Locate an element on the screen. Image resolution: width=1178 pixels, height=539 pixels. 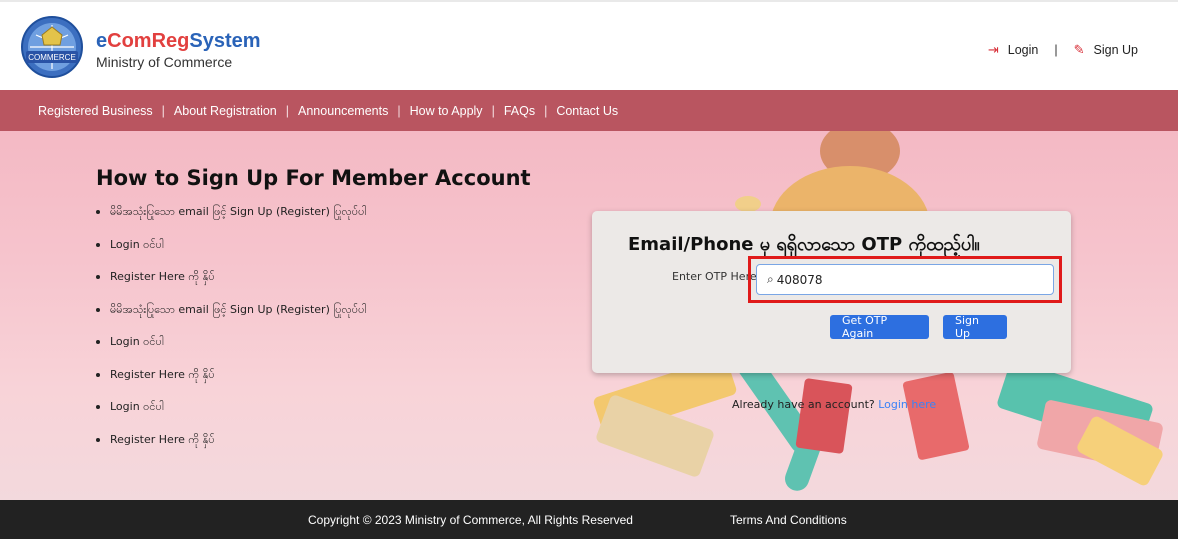
already-text: Already have an account? is located at coordinates (803, 404).